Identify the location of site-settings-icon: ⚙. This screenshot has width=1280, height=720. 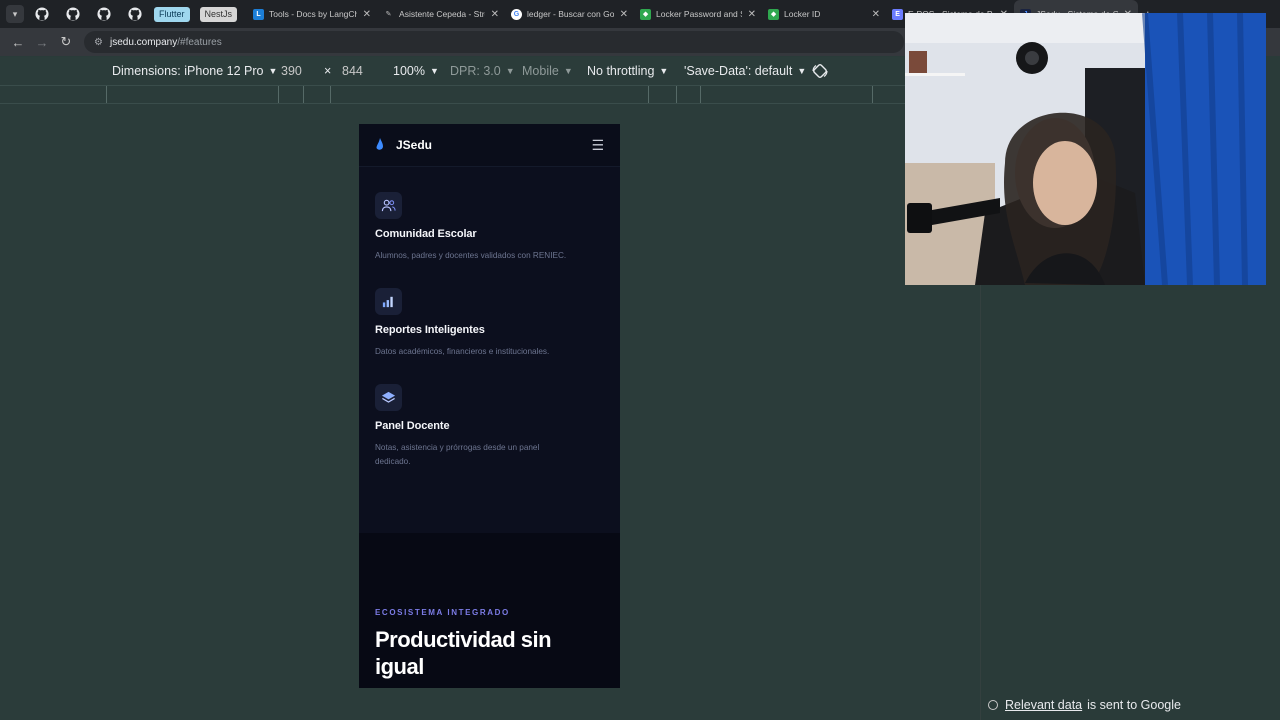
(98, 42).